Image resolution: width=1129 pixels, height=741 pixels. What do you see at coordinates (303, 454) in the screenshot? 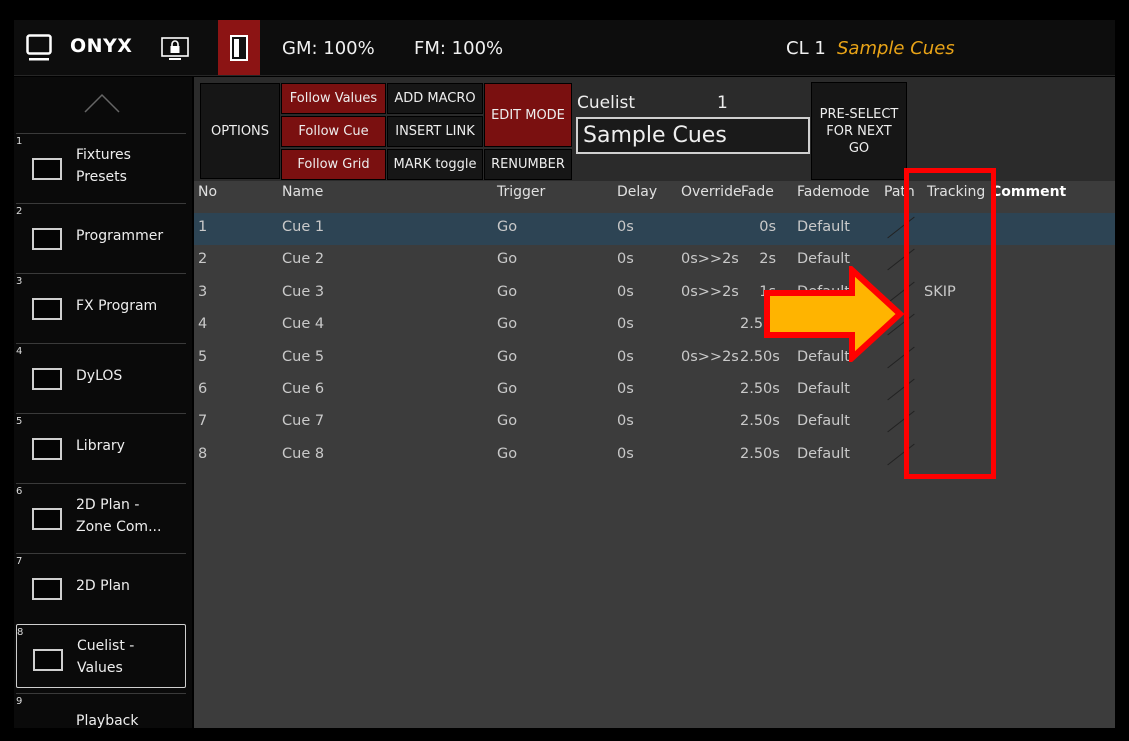
I see `cell-name: Cue 8` at bounding box center [303, 454].